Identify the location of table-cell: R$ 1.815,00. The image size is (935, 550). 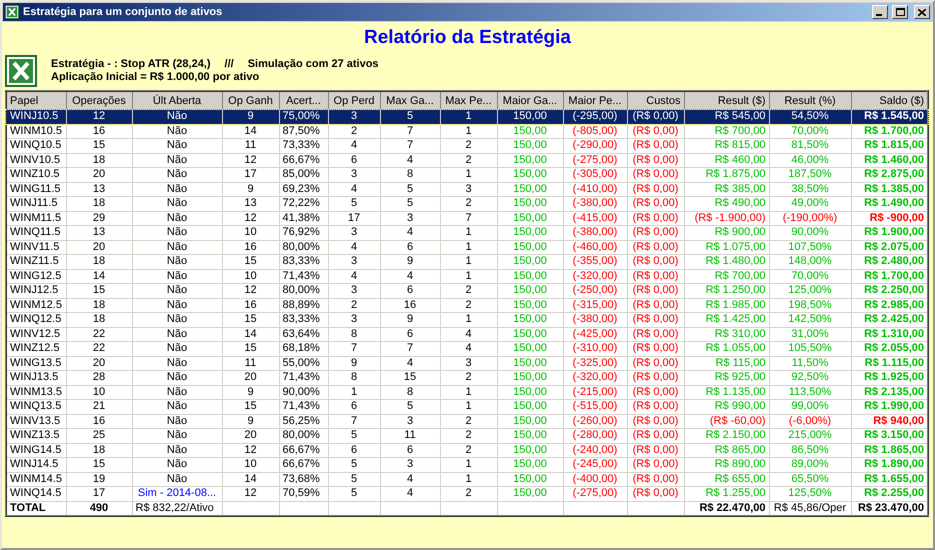
(889, 145).